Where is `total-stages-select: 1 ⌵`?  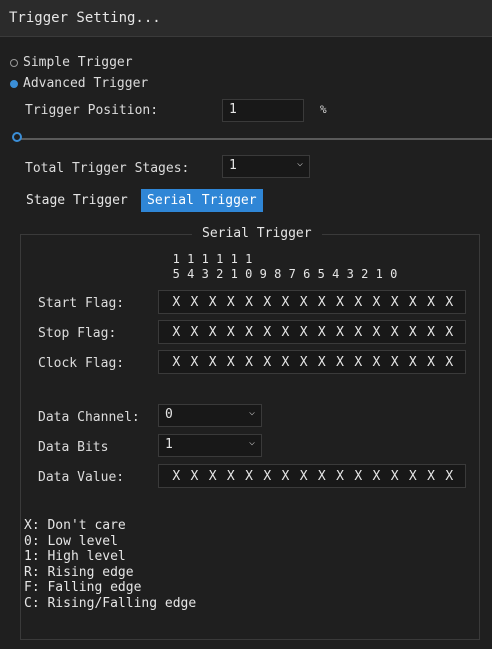
total-stages-select: 1 ⌵ is located at coordinates (266, 166).